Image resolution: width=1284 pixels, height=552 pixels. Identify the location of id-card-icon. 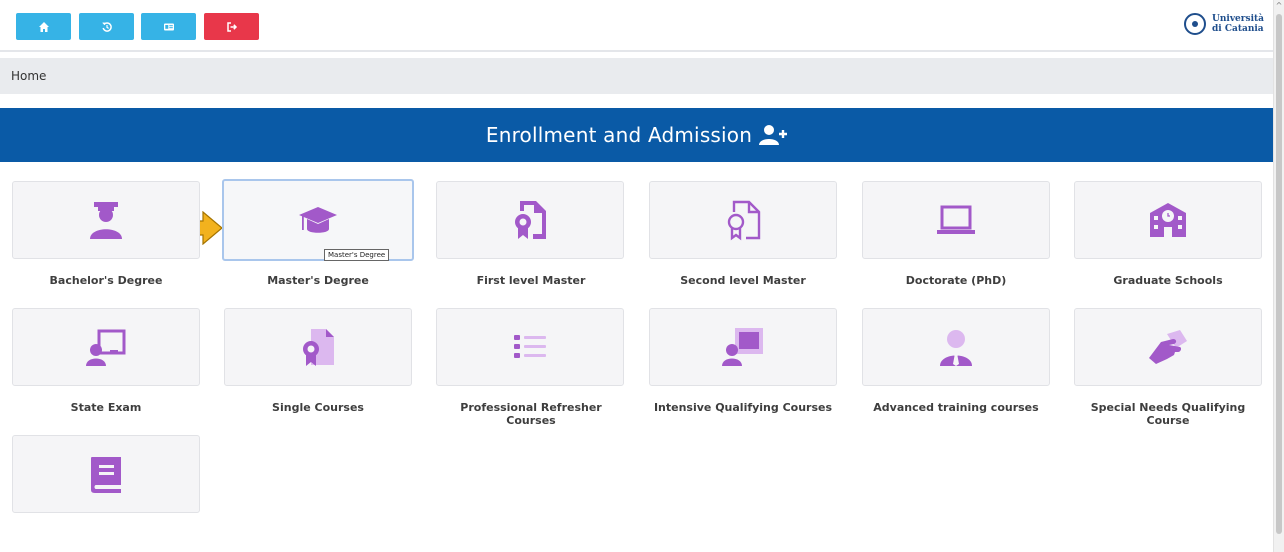
(168, 26).